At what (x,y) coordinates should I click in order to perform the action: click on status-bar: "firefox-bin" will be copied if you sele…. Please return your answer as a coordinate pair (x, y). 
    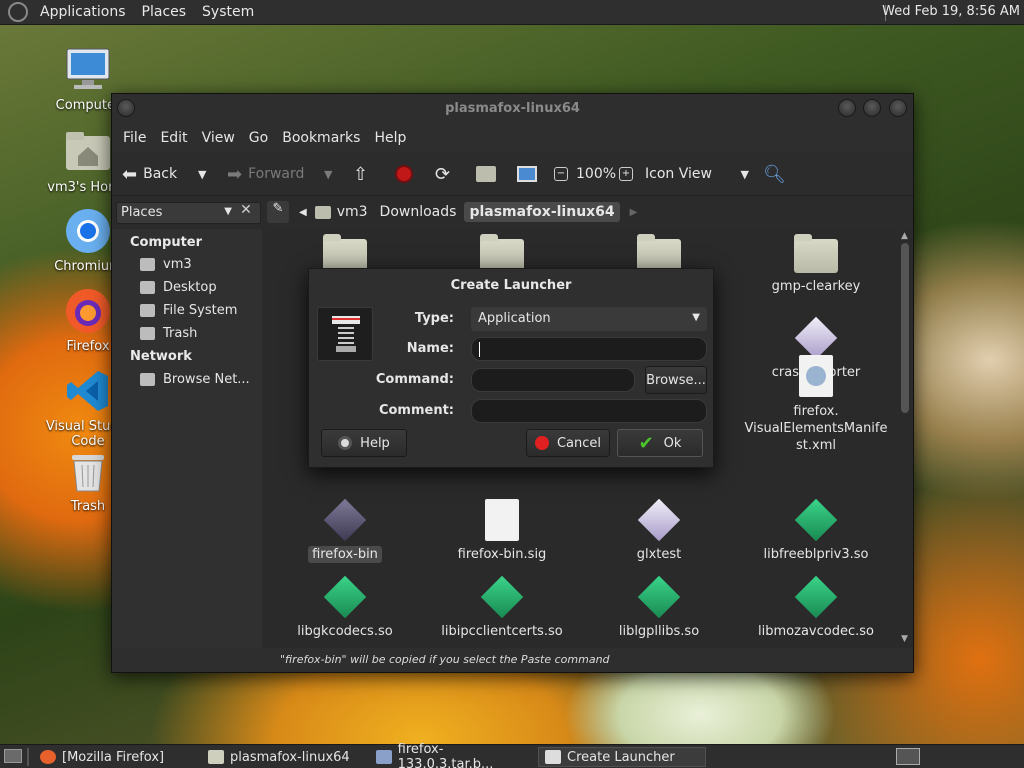
    Looking at the image, I should click on (512, 660).